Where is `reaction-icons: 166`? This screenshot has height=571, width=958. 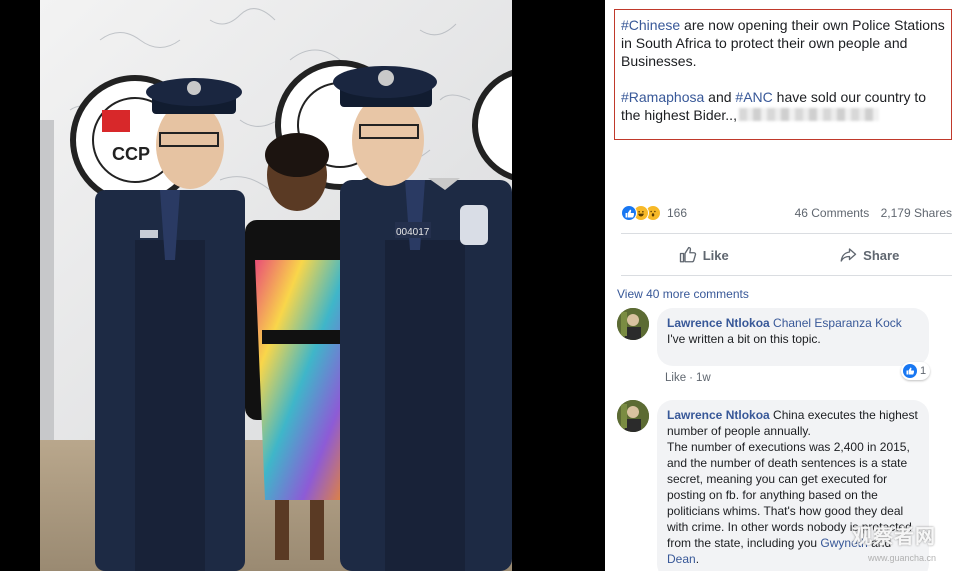
reaction-icons: 166 is located at coordinates (654, 213).